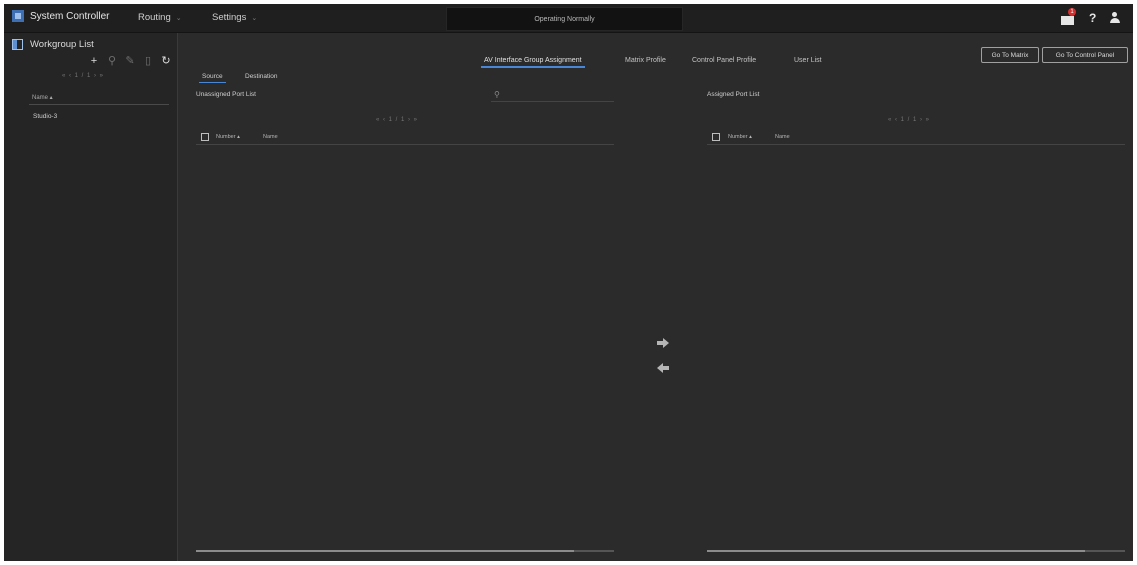 The image size is (1137, 565). What do you see at coordinates (17, 44) in the screenshot?
I see `panel-toggle-icon` at bounding box center [17, 44].